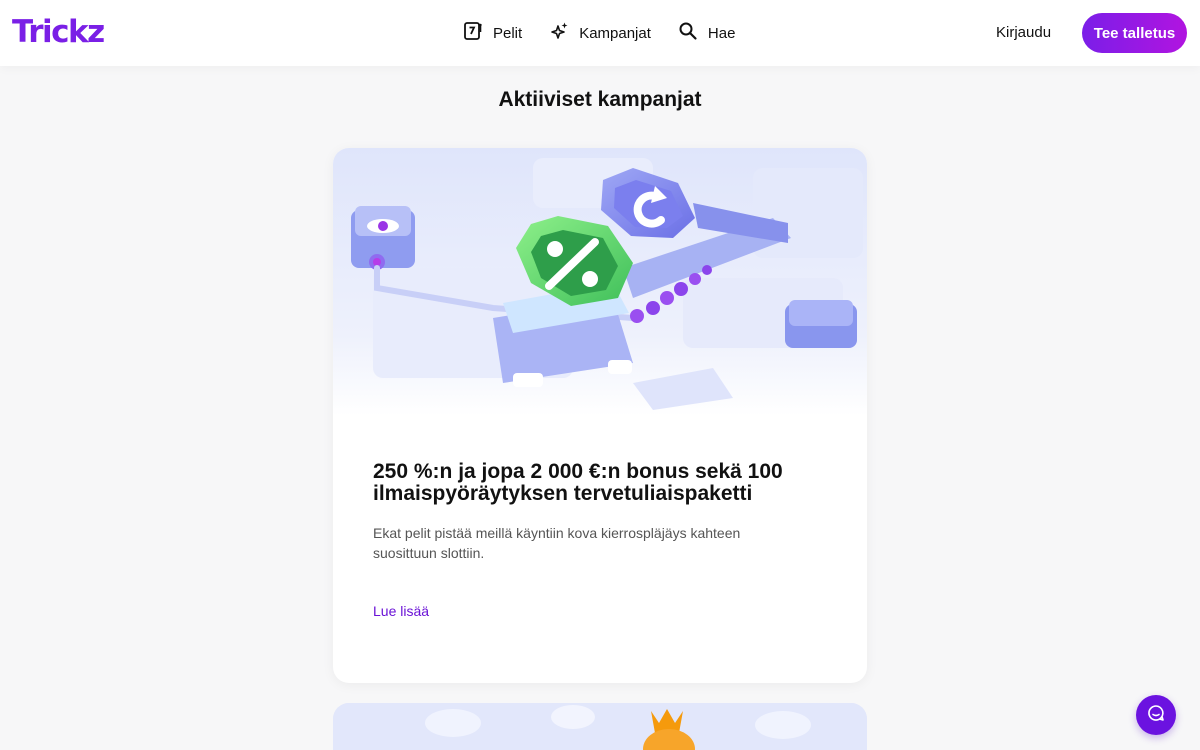 The height and width of the screenshot is (750, 1200). Describe the element at coordinates (615, 33) in the screenshot. I see `nav-label-promotions: Kampanjat` at that location.